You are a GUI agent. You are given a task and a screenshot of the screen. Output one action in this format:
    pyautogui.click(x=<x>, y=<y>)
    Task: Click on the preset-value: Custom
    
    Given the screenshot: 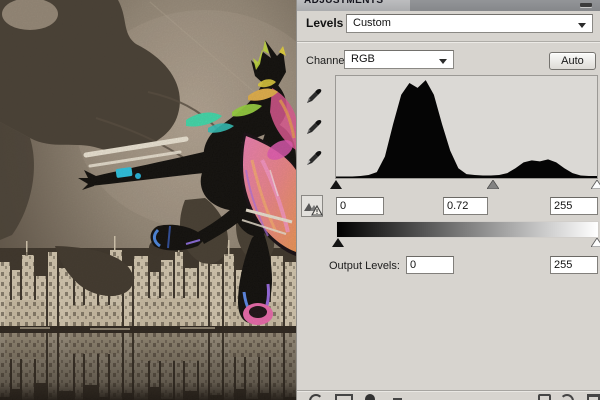 What is the action you would take?
    pyautogui.click(x=372, y=23)
    